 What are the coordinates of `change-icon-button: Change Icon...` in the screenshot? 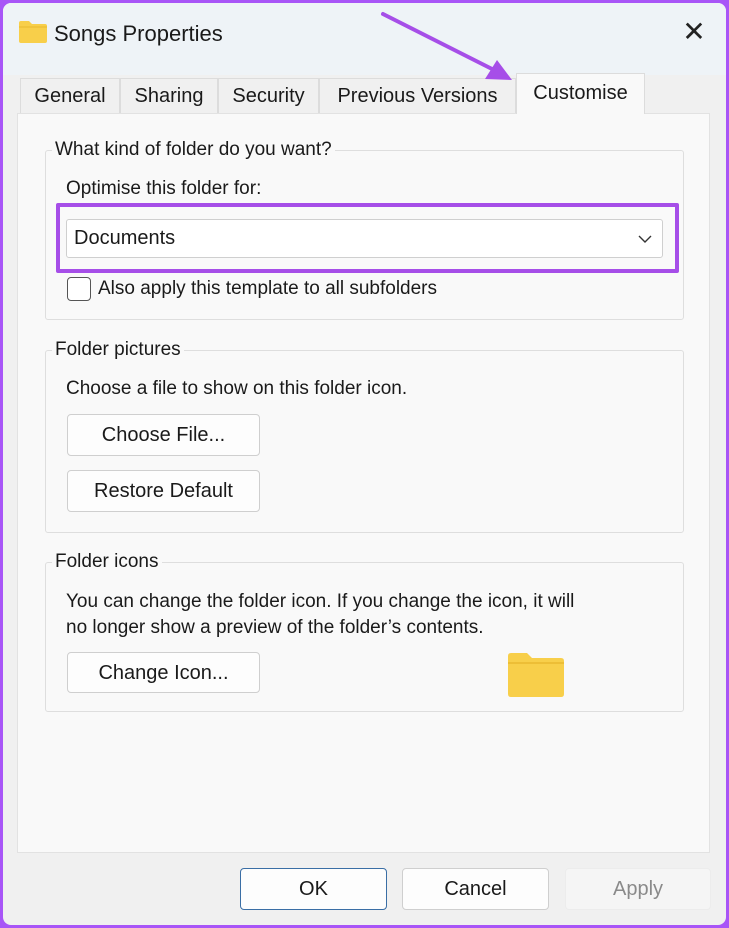 It's located at (163, 672).